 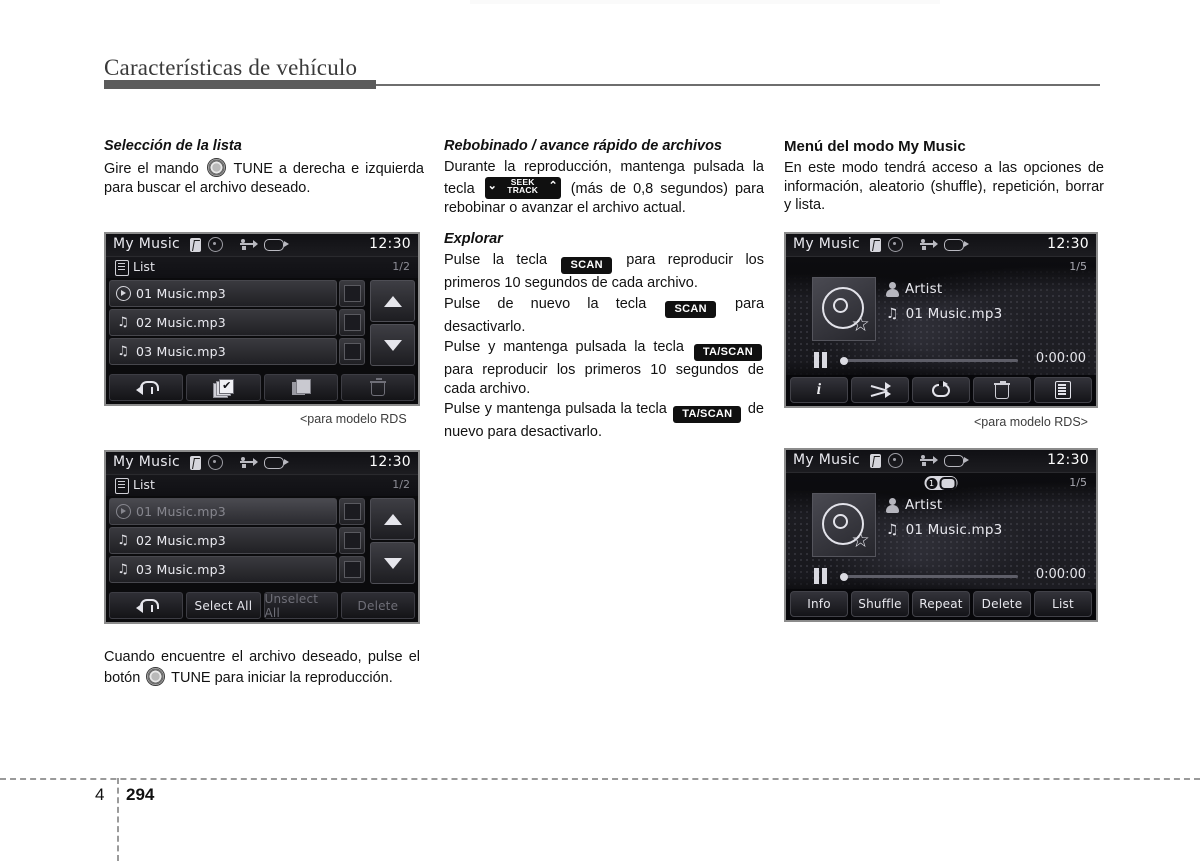 I want to click on select-all-button: Select All, so click(x=223, y=605).